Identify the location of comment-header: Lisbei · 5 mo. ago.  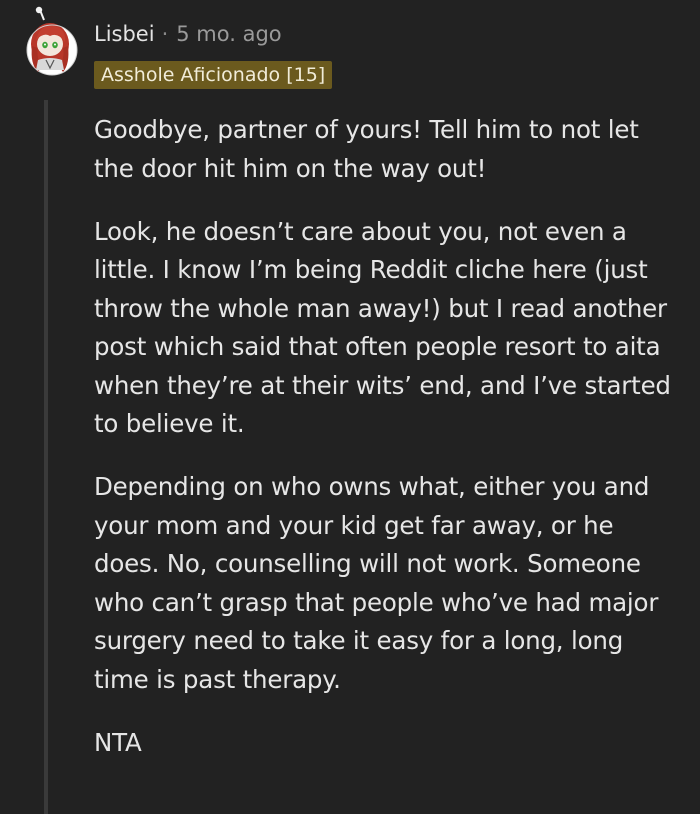
(188, 34).